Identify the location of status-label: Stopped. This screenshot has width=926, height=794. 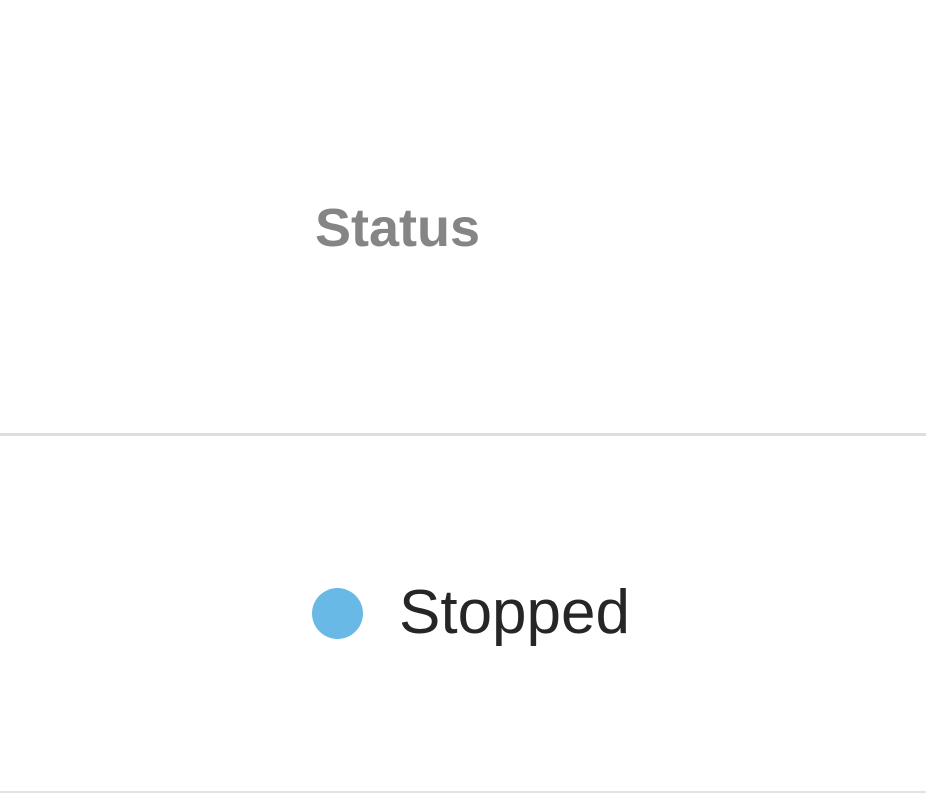
(514, 612).